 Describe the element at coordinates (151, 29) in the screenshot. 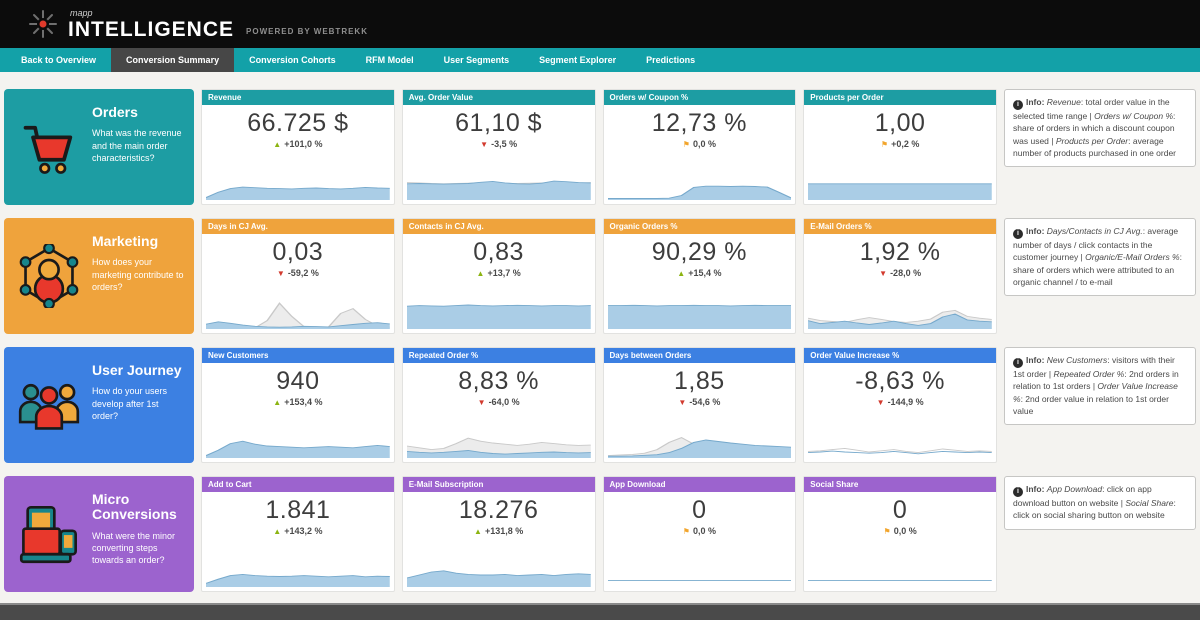

I see `brand-title: INTELLIGENCE` at that location.